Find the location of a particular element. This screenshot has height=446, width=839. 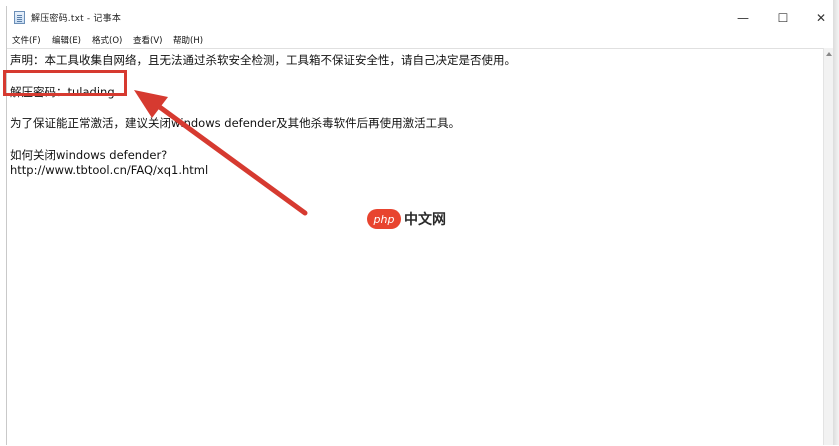

right-margin is located at coordinates (836, 222).